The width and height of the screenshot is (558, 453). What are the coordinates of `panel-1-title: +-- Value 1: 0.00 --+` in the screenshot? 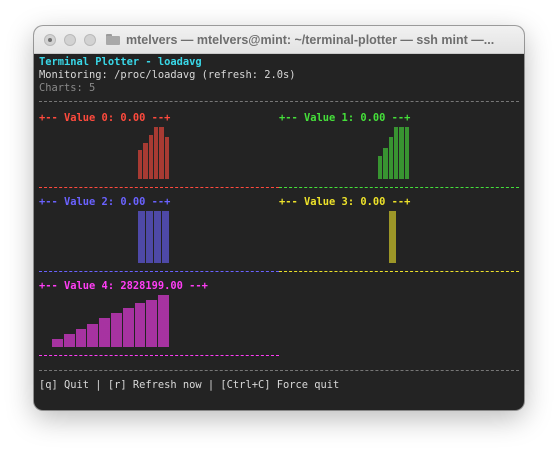 It's located at (345, 118).